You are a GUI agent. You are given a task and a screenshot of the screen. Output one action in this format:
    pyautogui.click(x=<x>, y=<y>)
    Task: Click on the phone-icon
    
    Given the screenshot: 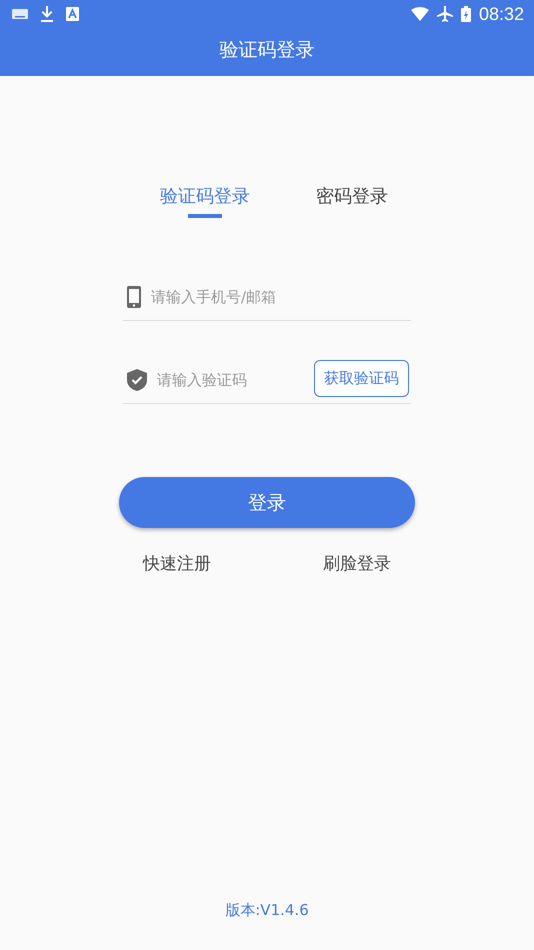 What is the action you would take?
    pyautogui.click(x=134, y=297)
    